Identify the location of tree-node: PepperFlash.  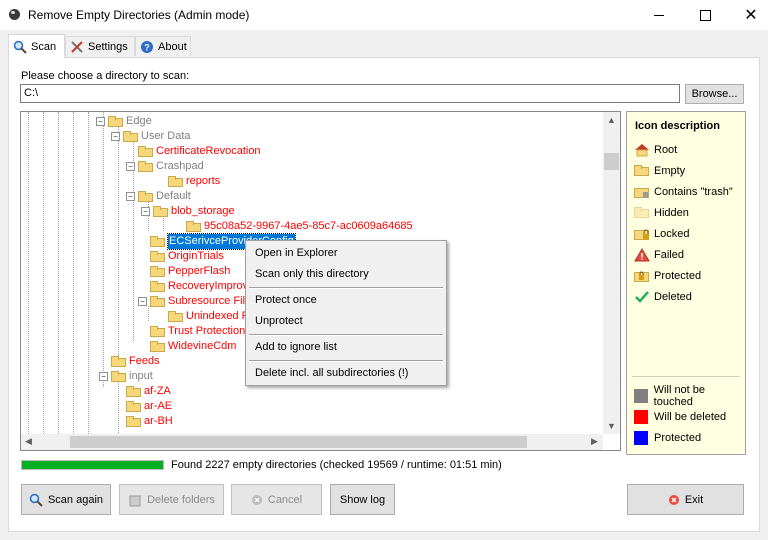
(190, 271).